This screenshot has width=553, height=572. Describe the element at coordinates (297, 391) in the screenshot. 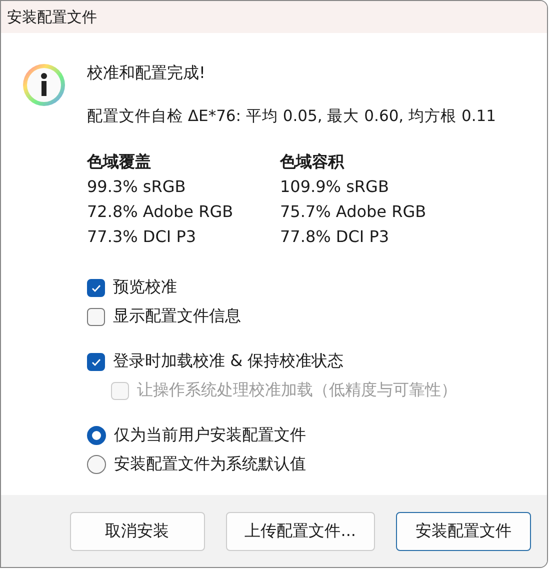

I see `option-label: 让操作系统处理校准加载（低精度与可靠性）` at that location.